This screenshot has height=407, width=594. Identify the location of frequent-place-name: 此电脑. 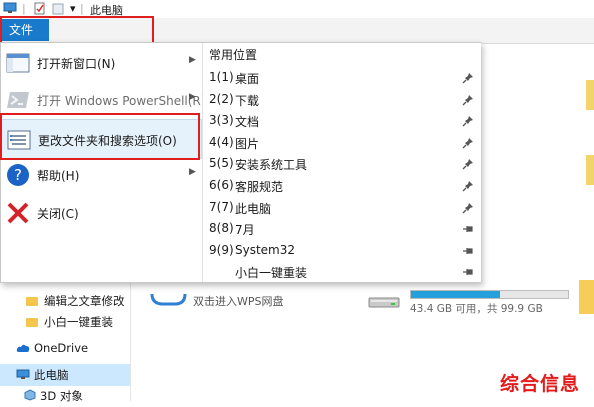
(253, 208).